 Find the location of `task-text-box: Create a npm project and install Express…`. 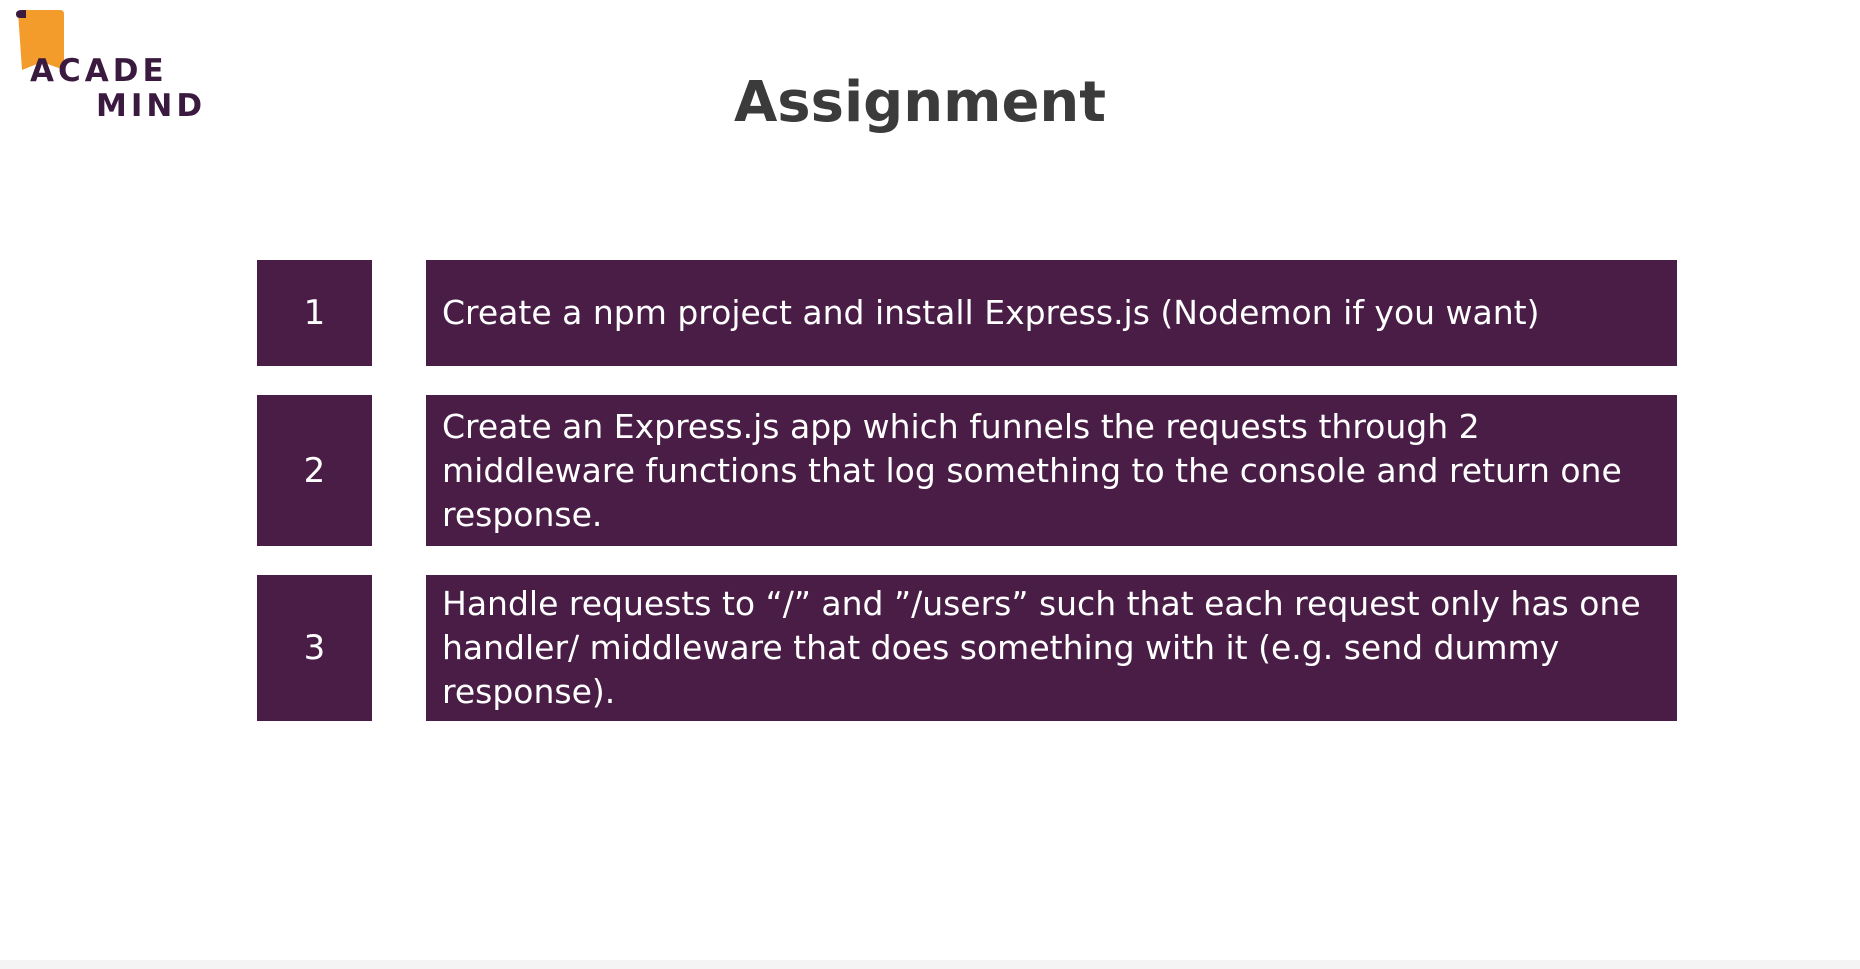

task-text-box: Create a npm project and install Express… is located at coordinates (1051, 313).